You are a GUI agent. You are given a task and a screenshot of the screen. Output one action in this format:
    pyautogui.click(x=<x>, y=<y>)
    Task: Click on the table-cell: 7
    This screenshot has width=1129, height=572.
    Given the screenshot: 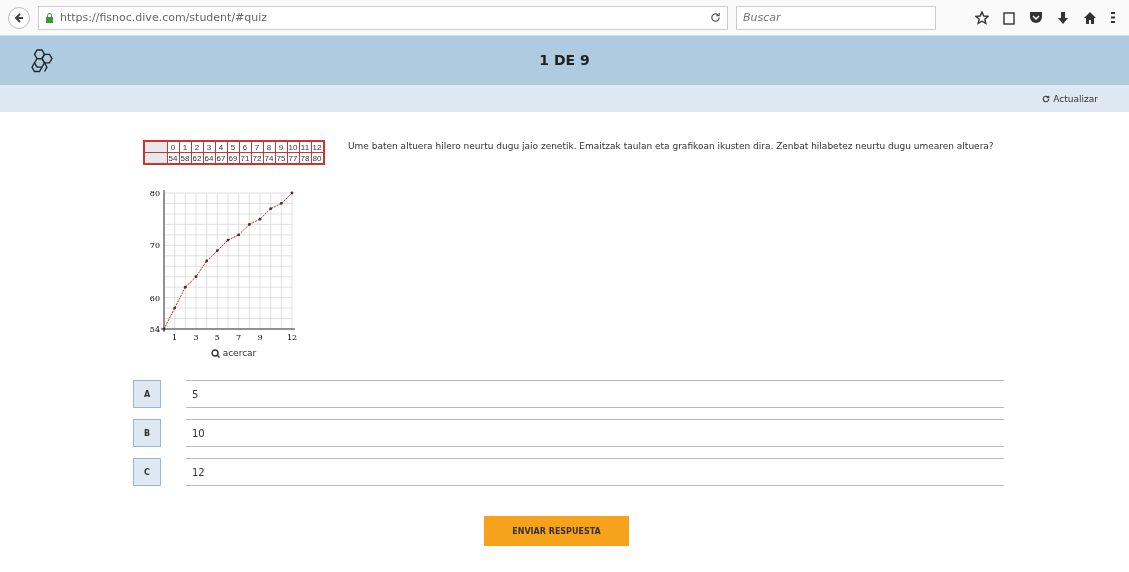 What is the action you would take?
    pyautogui.click(x=257, y=147)
    